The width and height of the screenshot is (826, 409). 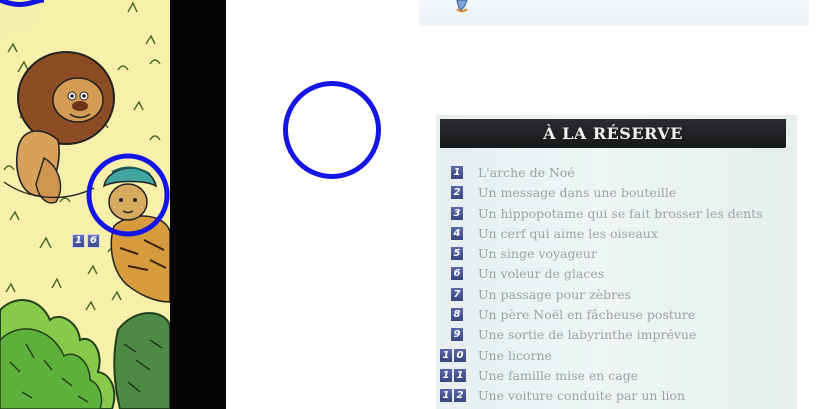 I want to click on list-item: 6 Un voleur de glaces, so click(x=616, y=274).